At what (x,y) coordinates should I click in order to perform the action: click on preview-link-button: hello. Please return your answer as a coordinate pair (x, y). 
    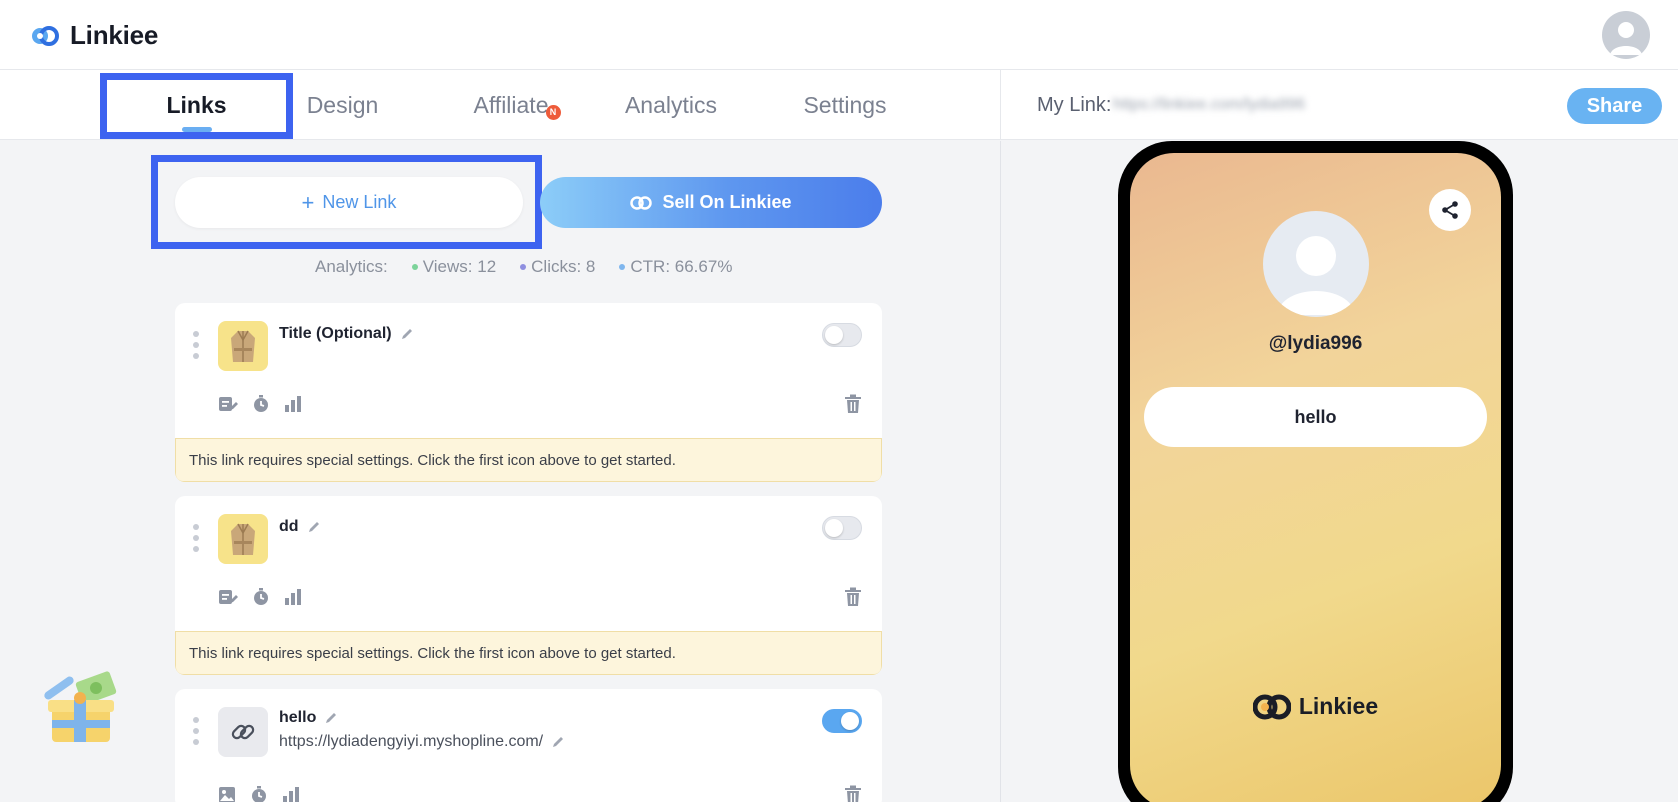
    Looking at the image, I should click on (1315, 417).